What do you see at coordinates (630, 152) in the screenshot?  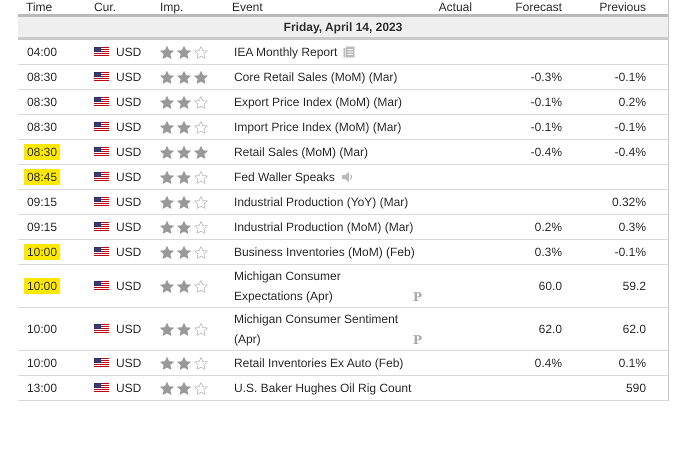 I see `previous-value: -0.4%` at bounding box center [630, 152].